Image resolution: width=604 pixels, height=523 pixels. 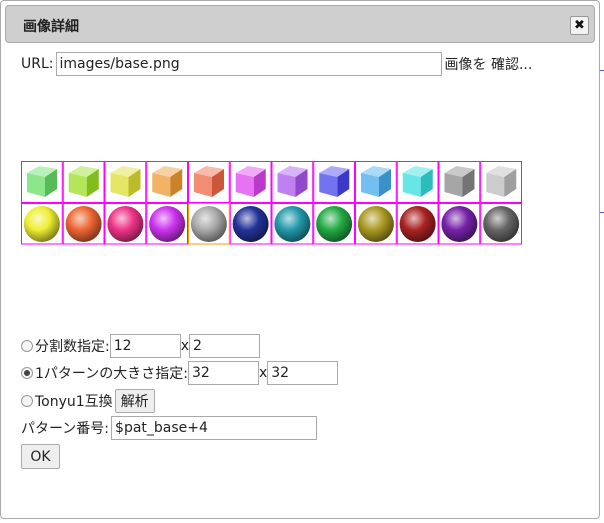 I want to click on split-cols-input, so click(x=145, y=346).